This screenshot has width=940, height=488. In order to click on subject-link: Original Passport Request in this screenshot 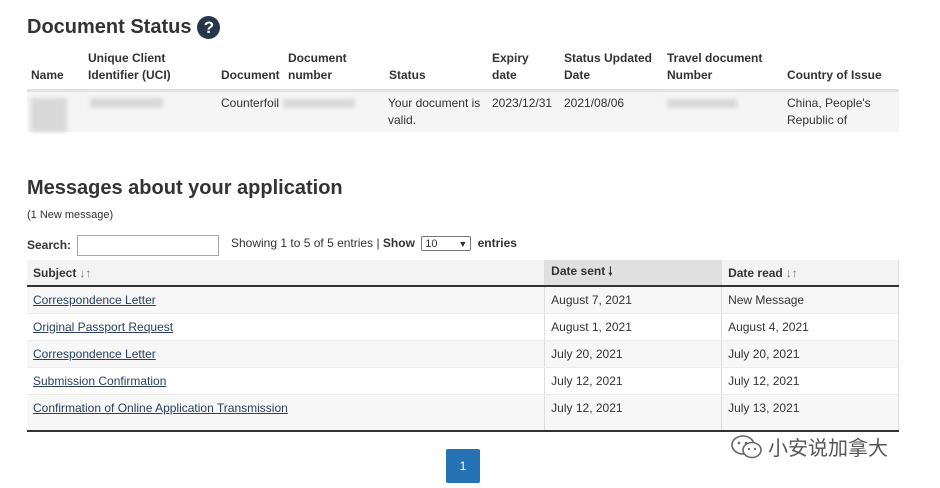, I will do `click(103, 327)`.